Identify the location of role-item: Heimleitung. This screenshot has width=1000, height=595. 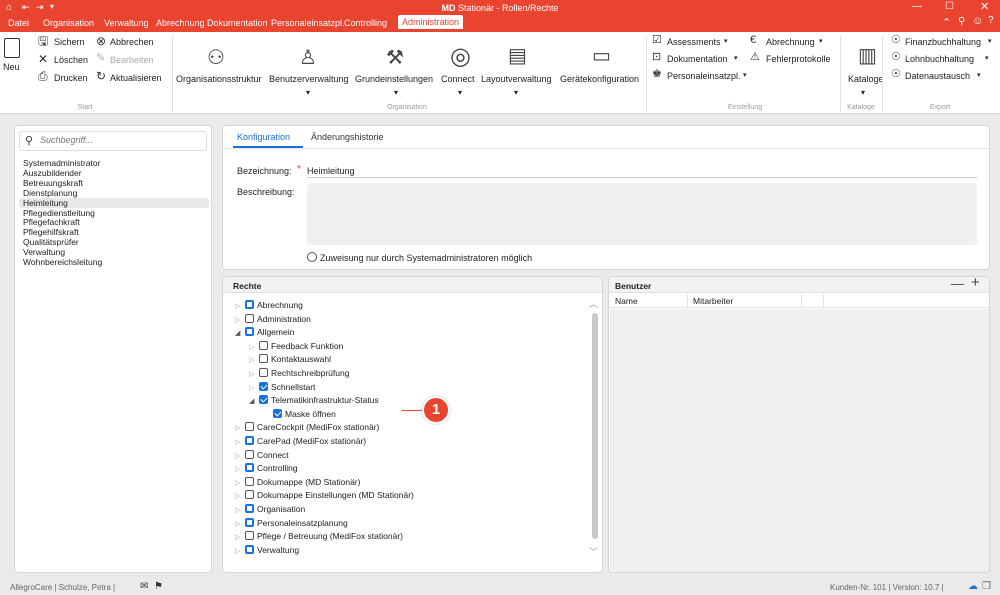
(114, 202).